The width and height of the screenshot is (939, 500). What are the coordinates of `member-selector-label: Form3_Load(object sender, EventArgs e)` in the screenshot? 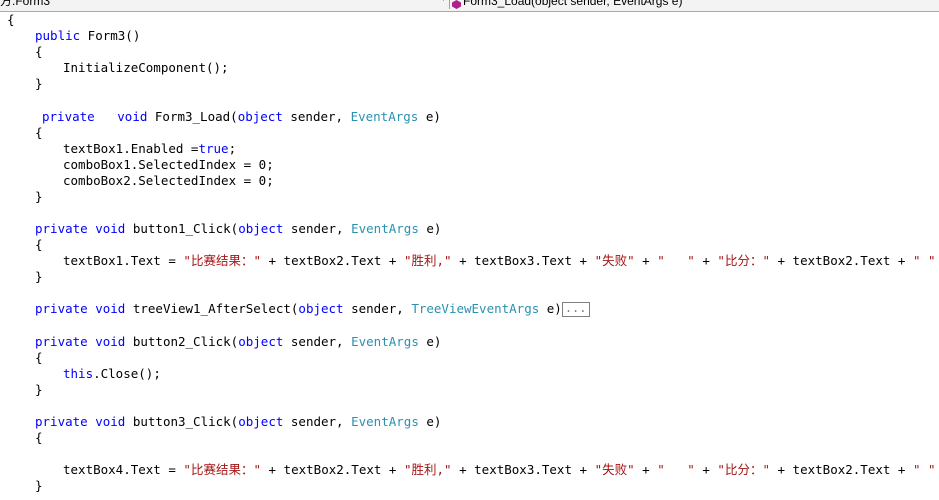 It's located at (573, 4).